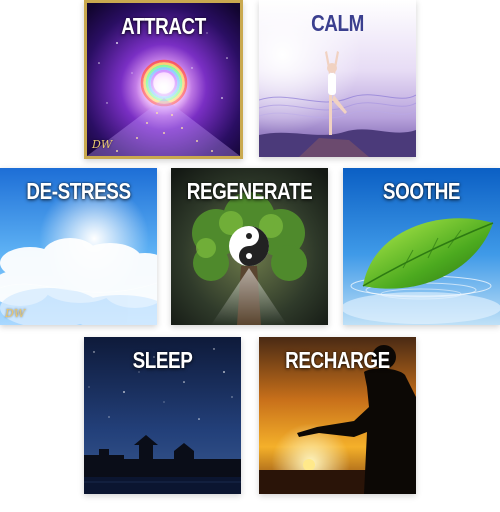  What do you see at coordinates (163, 26) in the screenshot?
I see `tile-attract-label: ATTRACT` at bounding box center [163, 26].